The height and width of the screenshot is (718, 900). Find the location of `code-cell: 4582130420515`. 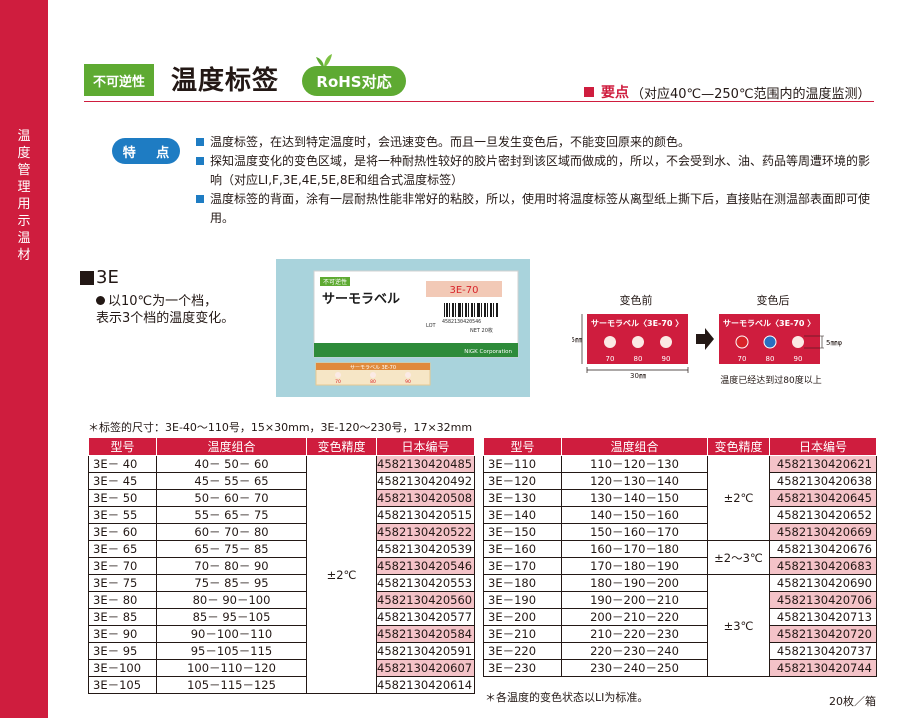

code-cell: 4582130420515 is located at coordinates (425, 515).